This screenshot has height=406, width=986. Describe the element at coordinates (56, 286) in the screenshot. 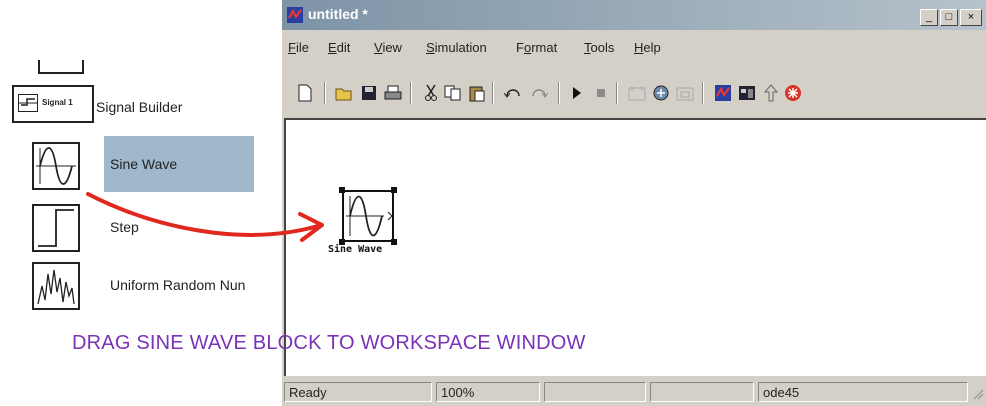

I see `random-number-icon` at that location.